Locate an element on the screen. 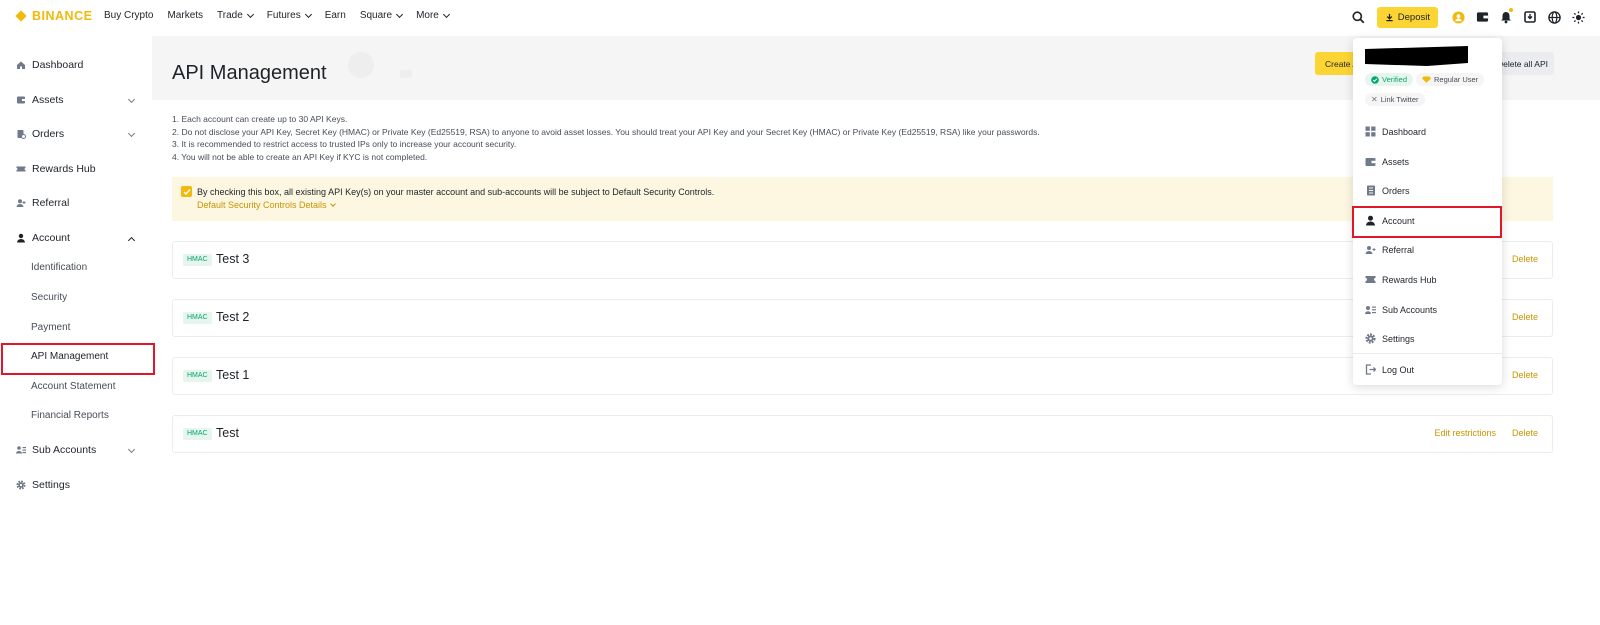 This screenshot has width=1600, height=625. api-key-row: HMAC Test 2 Delete is located at coordinates (862, 318).